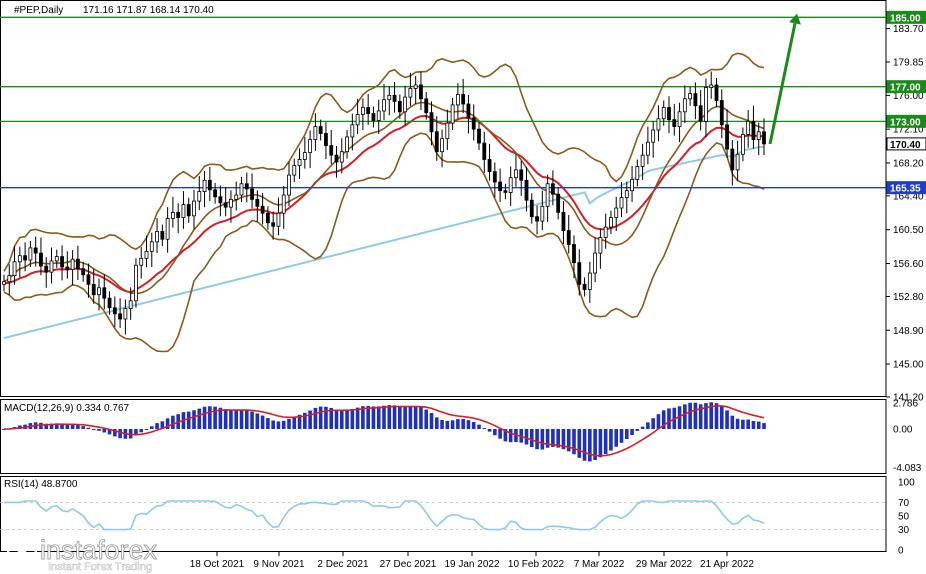  I want to click on watermark-logo-dot, so click(22, 549).